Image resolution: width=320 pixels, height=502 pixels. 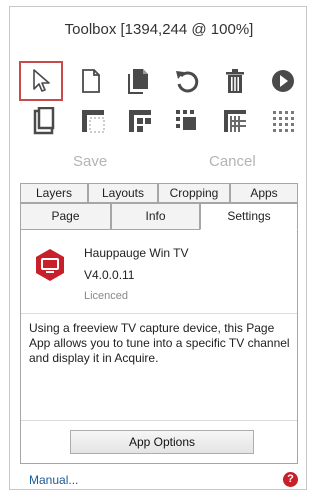 I want to click on undo-icon, so click(x=187, y=82).